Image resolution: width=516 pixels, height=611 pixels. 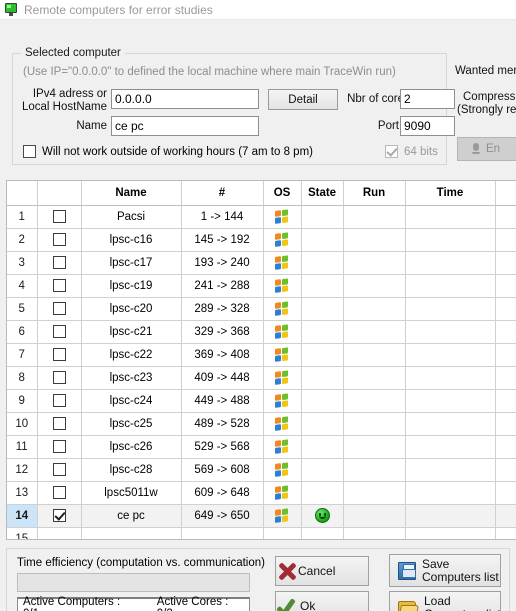 I want to click on table-row: 14 ce pc 649 -> 650, so click(x=261, y=516).